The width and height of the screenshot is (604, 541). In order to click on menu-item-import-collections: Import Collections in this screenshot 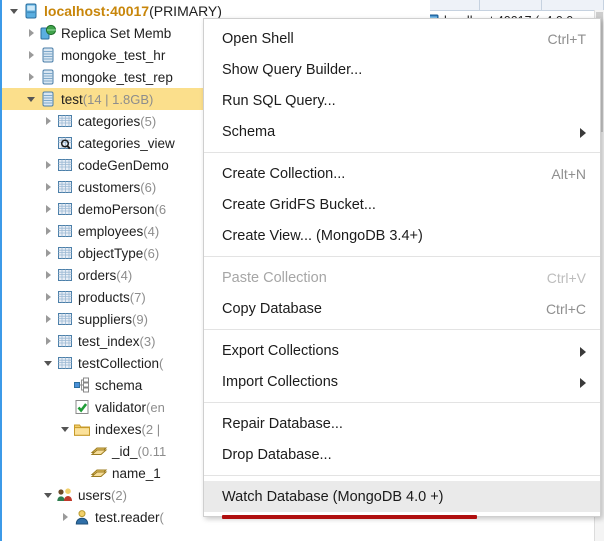, I will do `click(402, 381)`.